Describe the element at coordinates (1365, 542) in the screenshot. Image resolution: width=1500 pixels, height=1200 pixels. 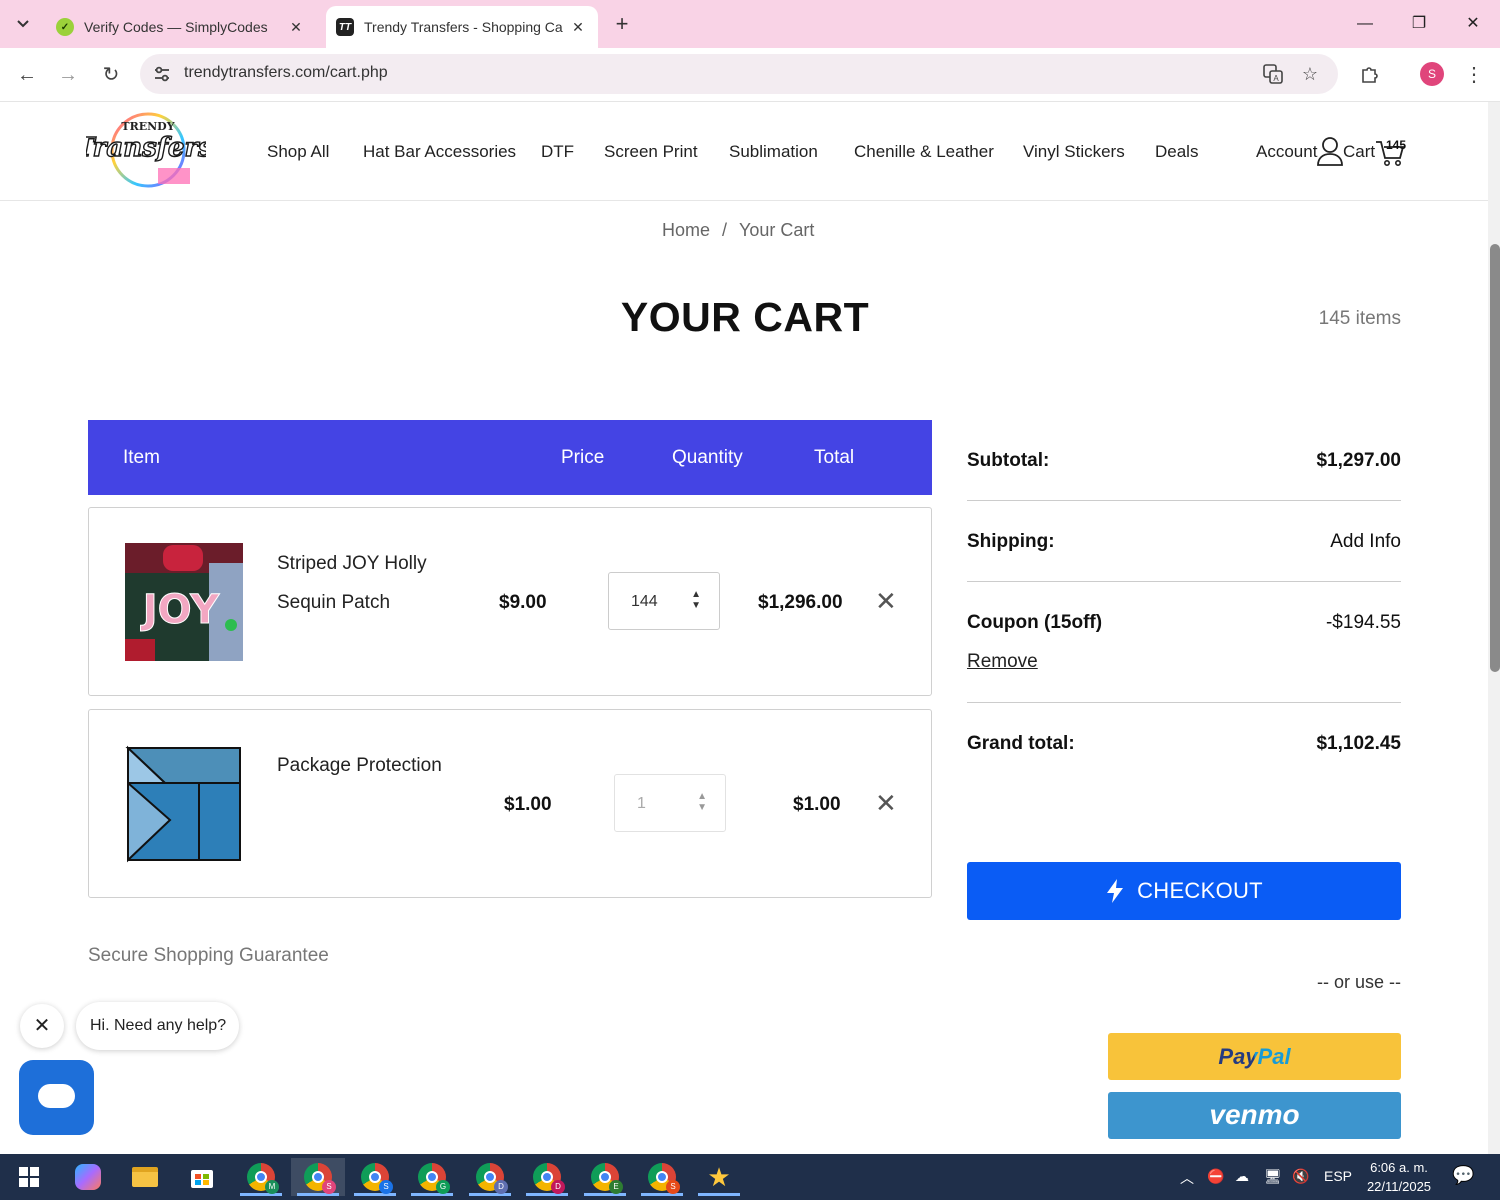
I see `shipping-add-info-link: Add Info` at that location.